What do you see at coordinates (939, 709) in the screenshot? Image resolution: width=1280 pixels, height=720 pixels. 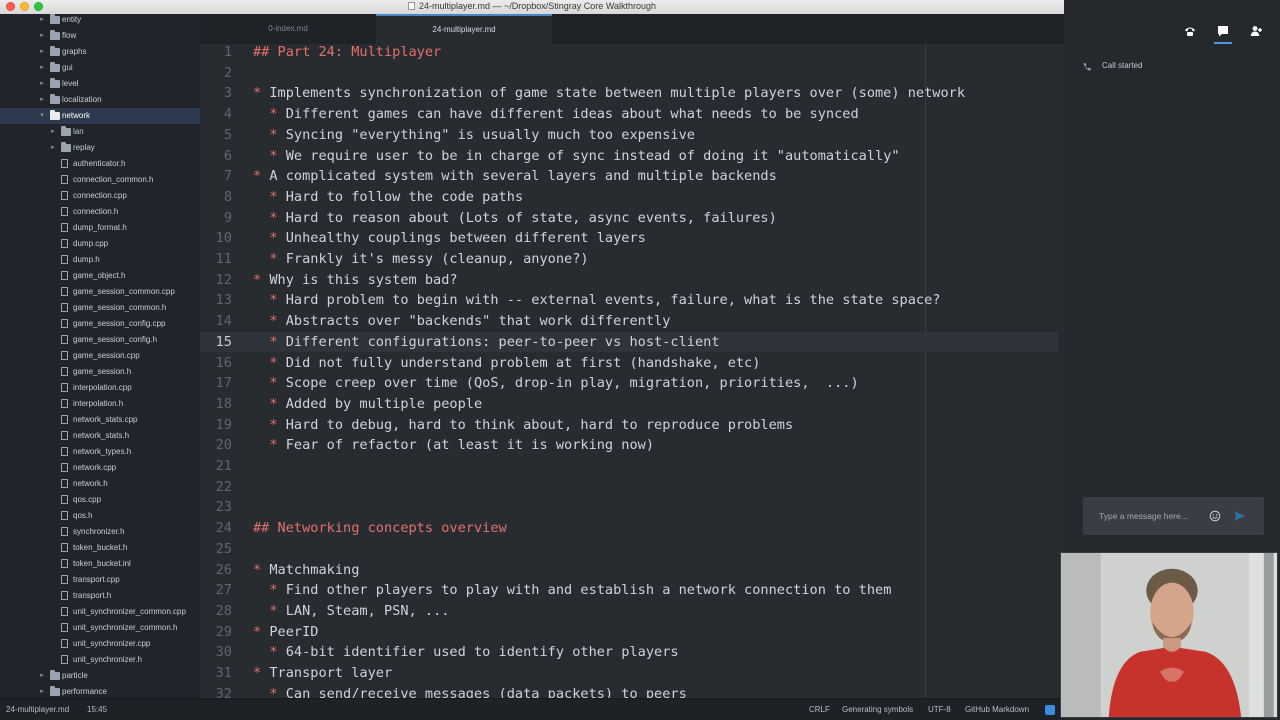 I see `status-encoding: UTF-8` at bounding box center [939, 709].